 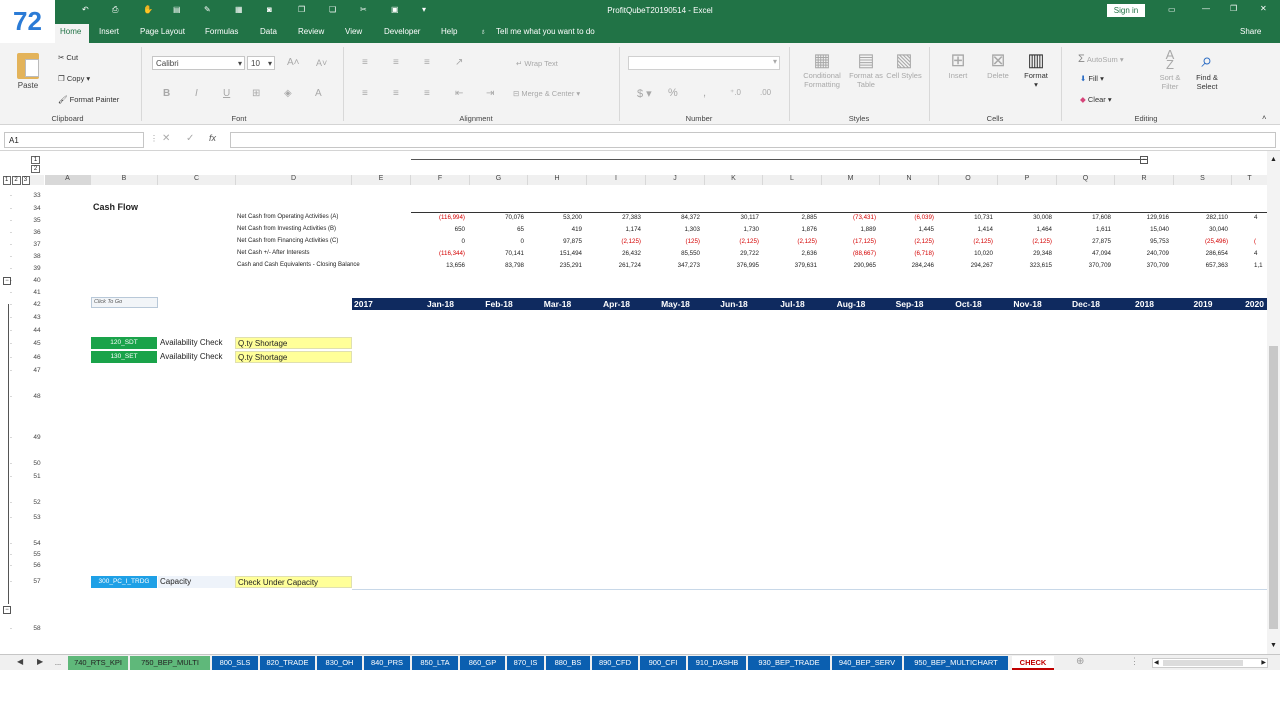 I want to click on row-header: 49, so click(x=37, y=437).